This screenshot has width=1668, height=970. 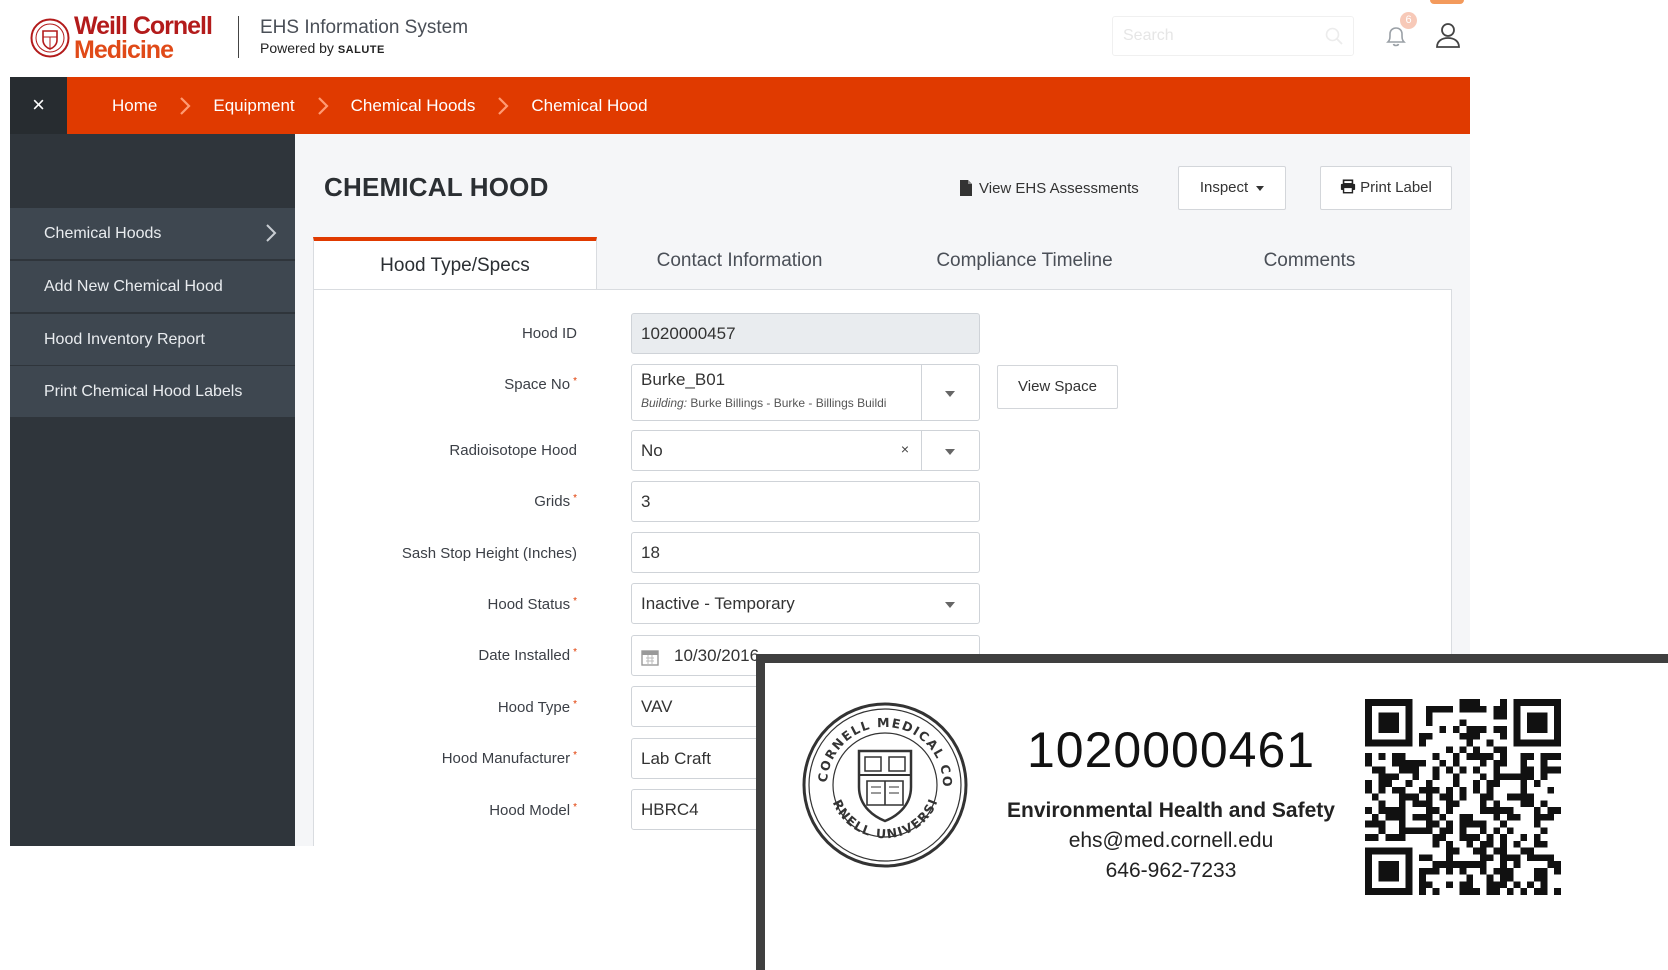 I want to click on powered-by: Powered by SALUTE, so click(x=322, y=48).